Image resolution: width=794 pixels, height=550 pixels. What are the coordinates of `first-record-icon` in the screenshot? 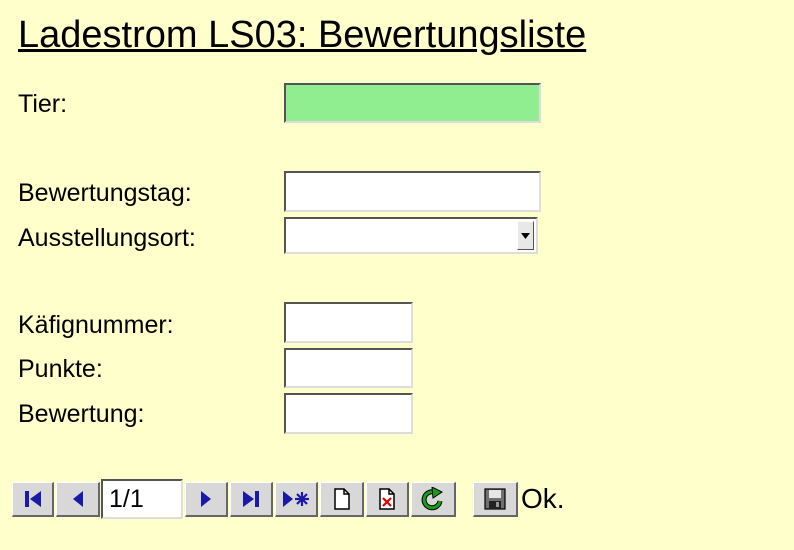 It's located at (32, 499).